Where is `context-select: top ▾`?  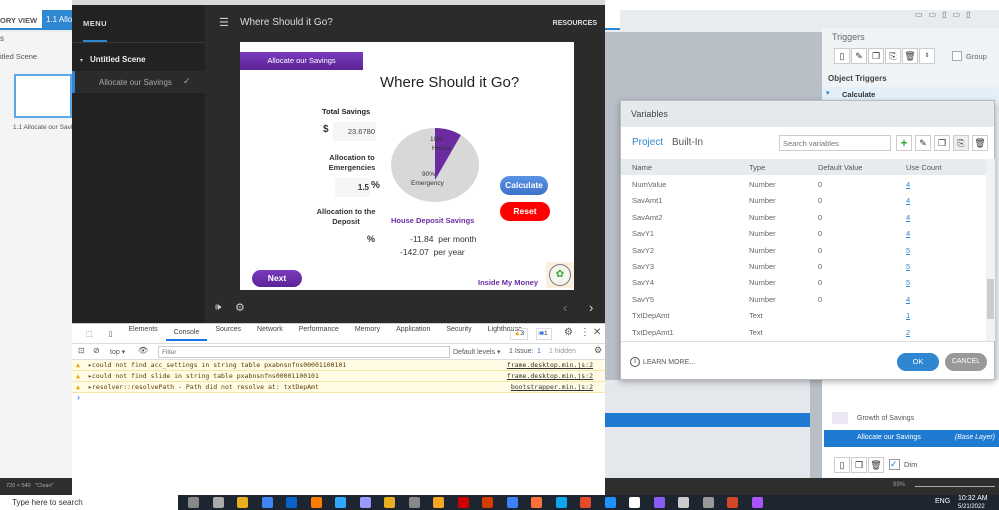 context-select: top ▾ is located at coordinates (117, 352).